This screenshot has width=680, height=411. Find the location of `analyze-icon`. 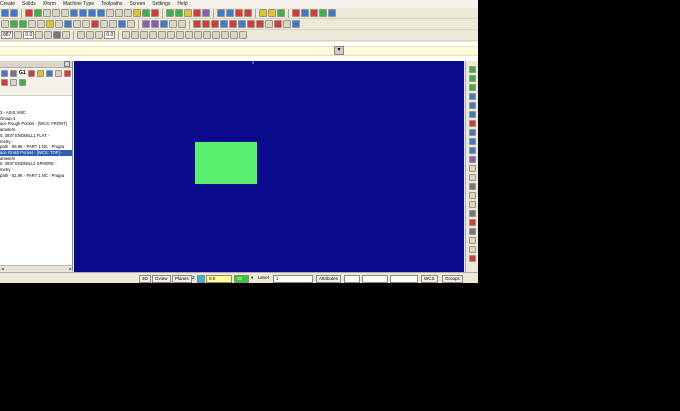

analyze-icon is located at coordinates (221, 13).